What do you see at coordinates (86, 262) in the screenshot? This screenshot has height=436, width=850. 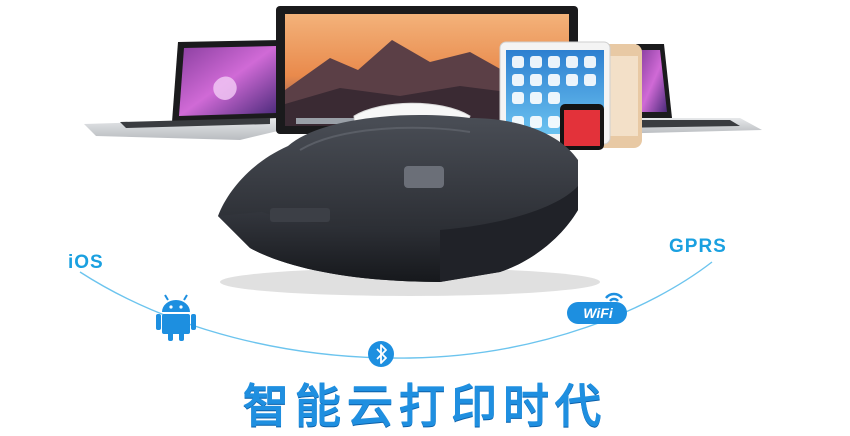 I see `ios-label: iOS` at bounding box center [86, 262].